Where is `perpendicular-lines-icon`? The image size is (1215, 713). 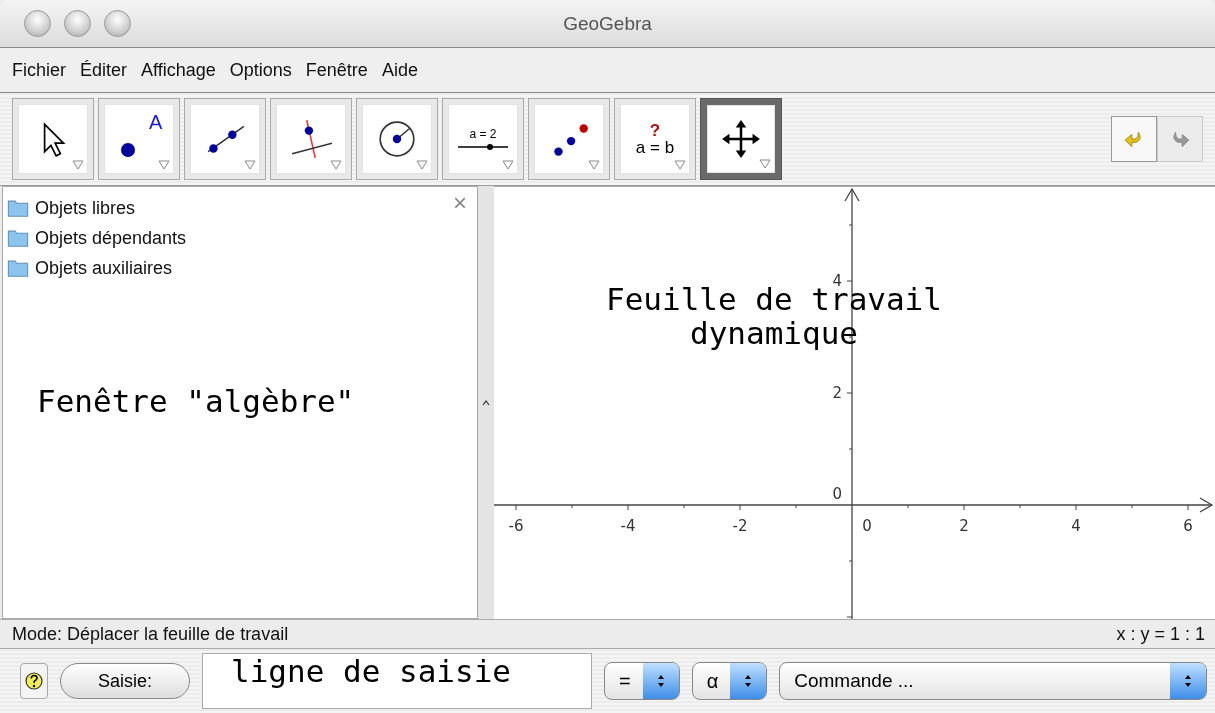
perpendicular-lines-icon is located at coordinates (311, 139).